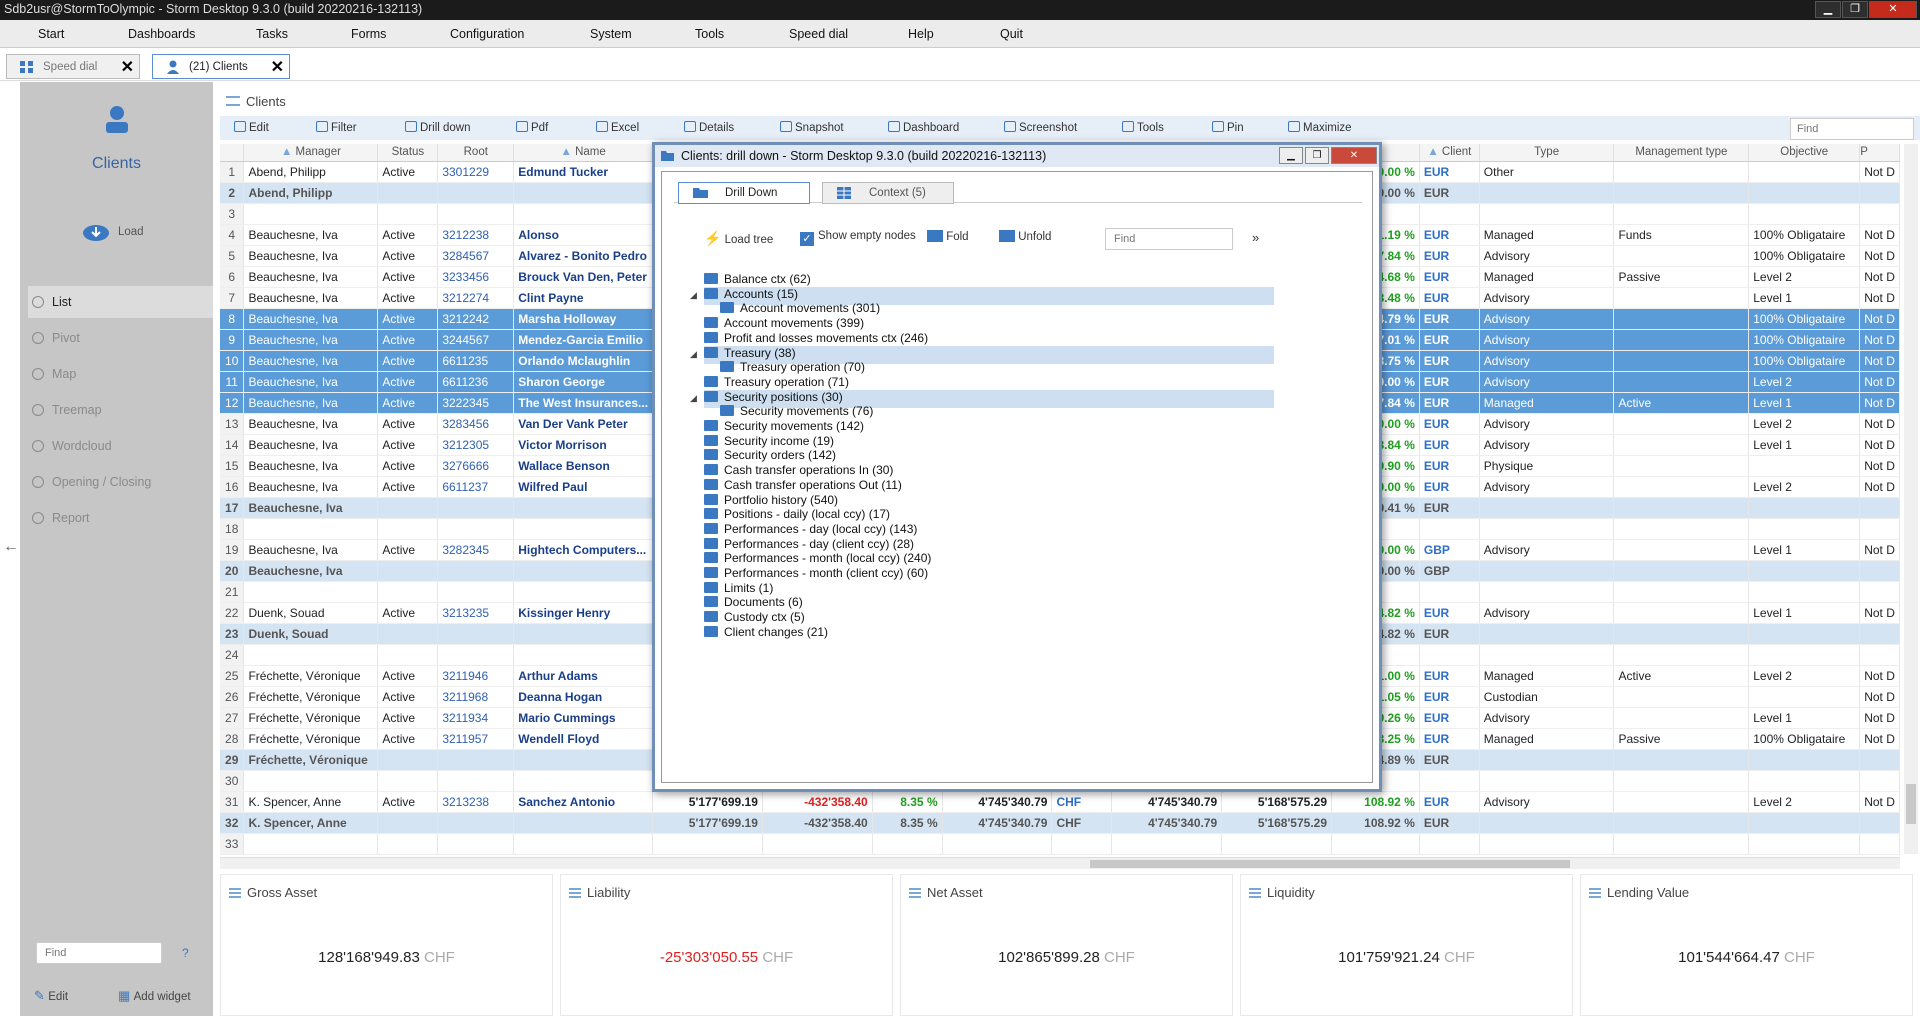 This screenshot has width=1920, height=1016. Describe the element at coordinates (744, 193) in the screenshot. I see `tab-drill-down: Drill Down` at that location.